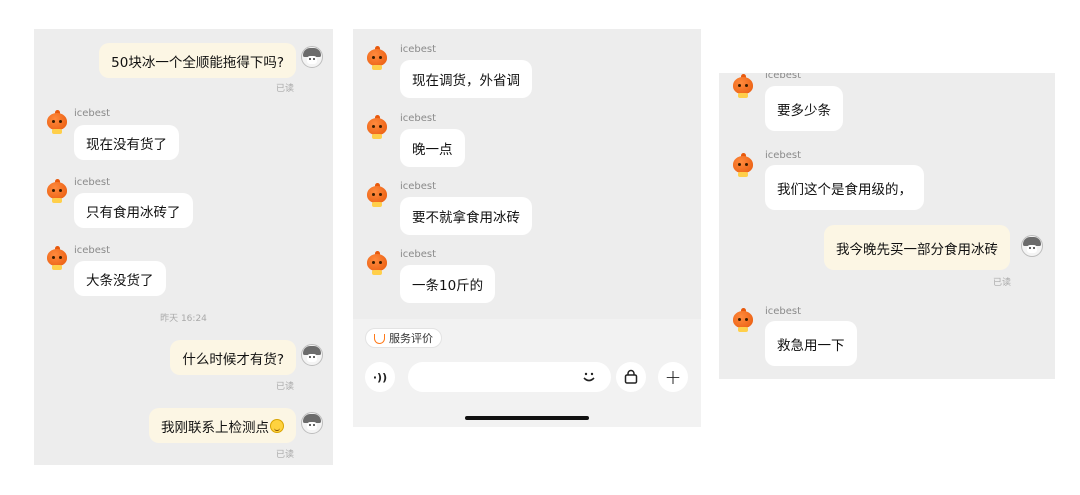  What do you see at coordinates (466, 216) in the screenshot?
I see `message-bubble-theirs: 要不就拿食用冰砖` at bounding box center [466, 216].